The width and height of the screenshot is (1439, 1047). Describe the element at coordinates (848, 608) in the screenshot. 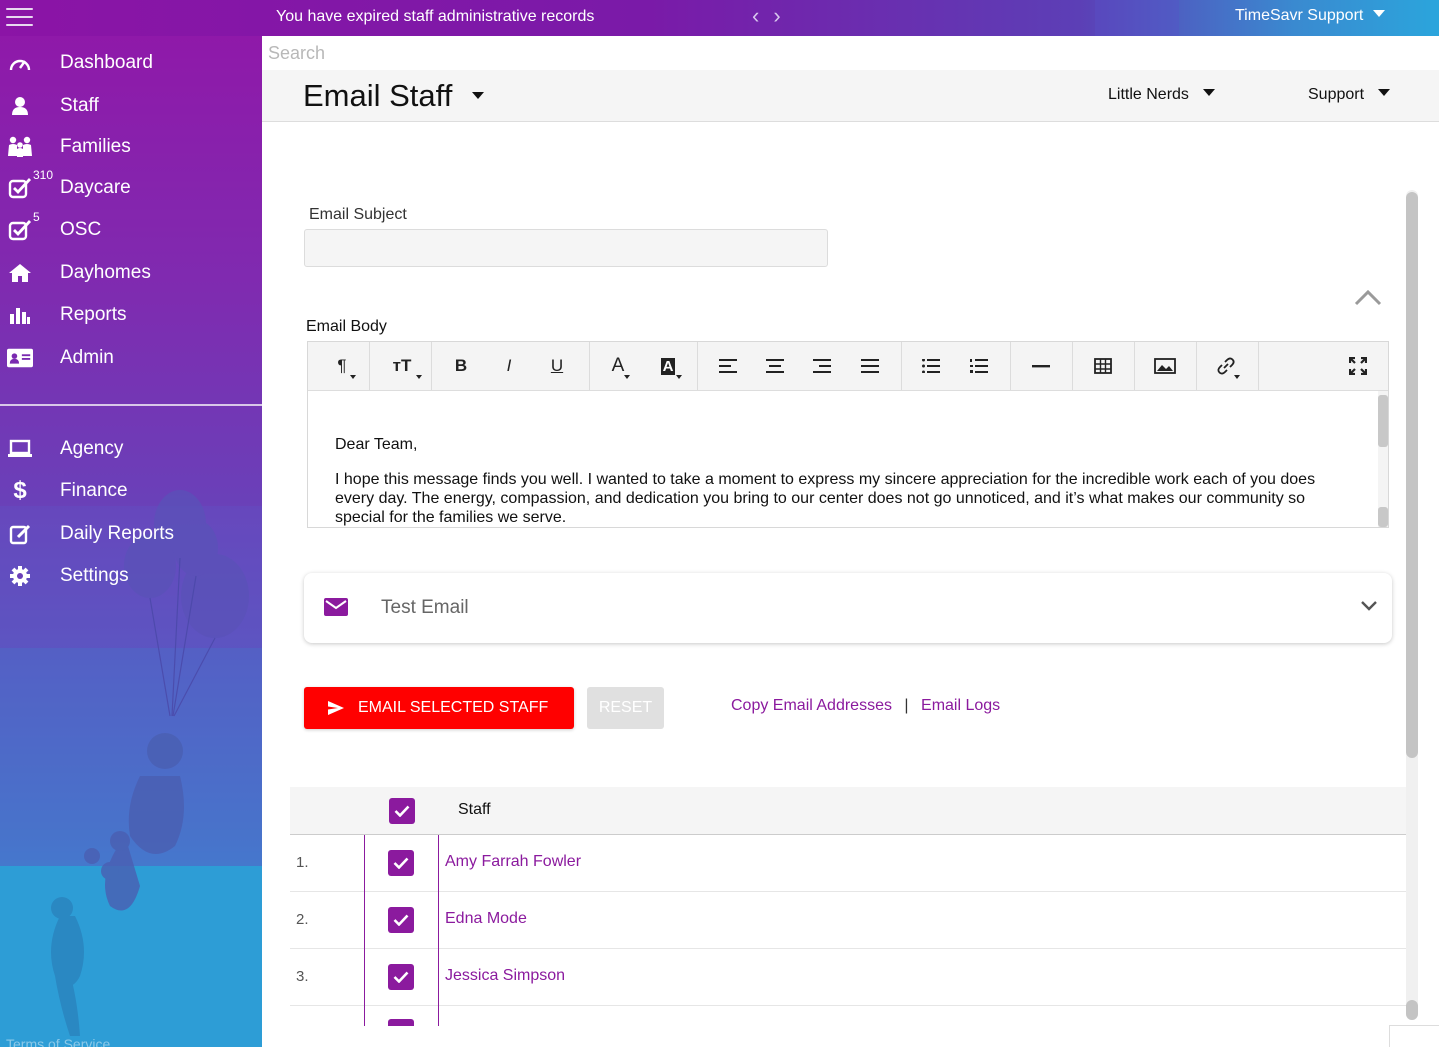

I see `test-email-panel: Test Email` at that location.